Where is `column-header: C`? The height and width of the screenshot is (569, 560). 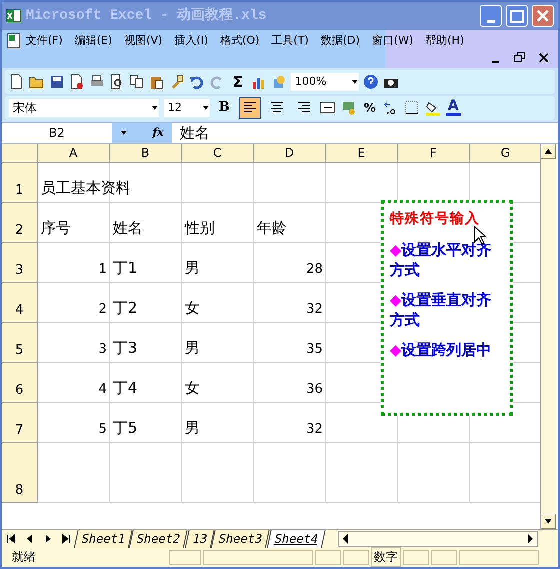 column-header: C is located at coordinates (218, 153).